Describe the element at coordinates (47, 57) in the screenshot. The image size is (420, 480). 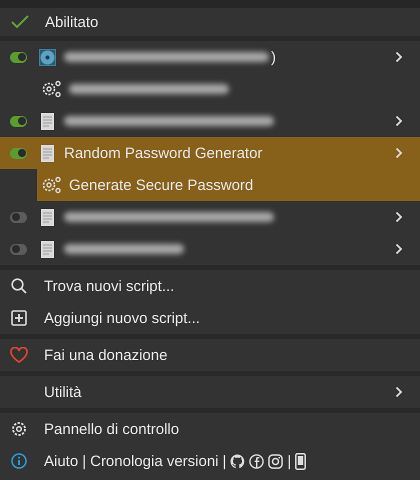
I see `disc-icon` at that location.